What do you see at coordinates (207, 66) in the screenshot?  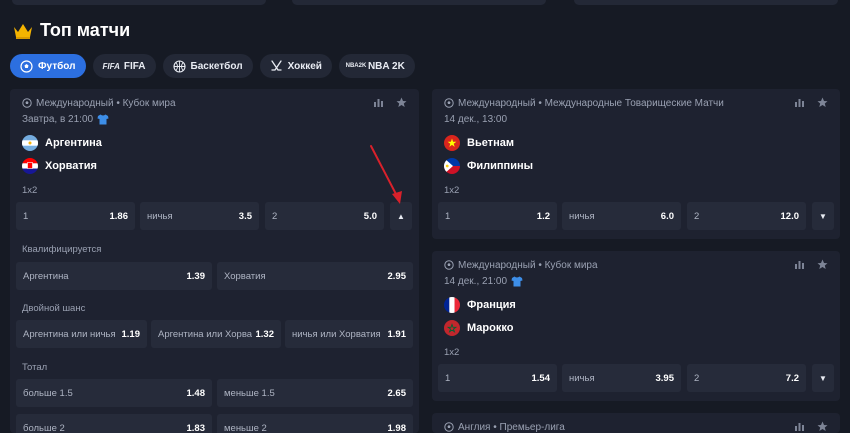 I see `tab-basketball: Баскетбол` at bounding box center [207, 66].